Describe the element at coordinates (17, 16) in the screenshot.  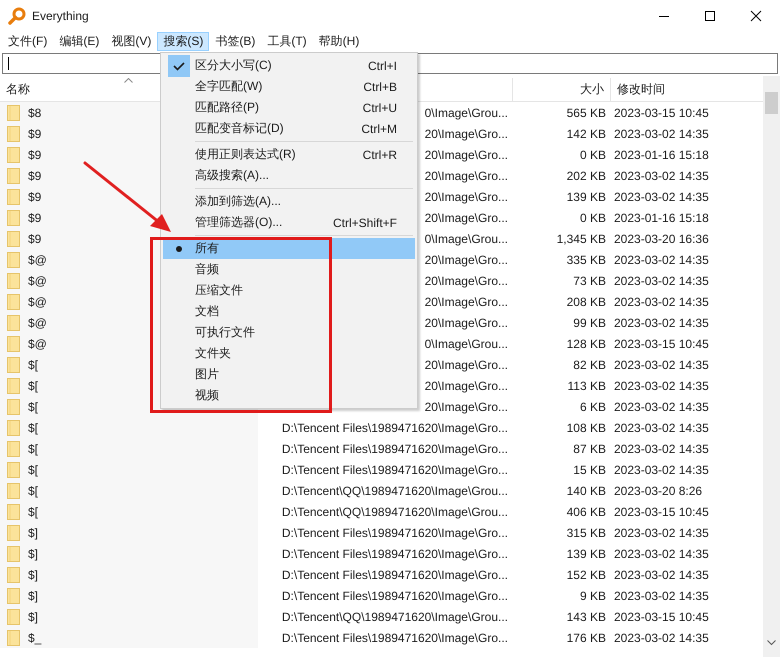
I see `app-logo-icon` at that location.